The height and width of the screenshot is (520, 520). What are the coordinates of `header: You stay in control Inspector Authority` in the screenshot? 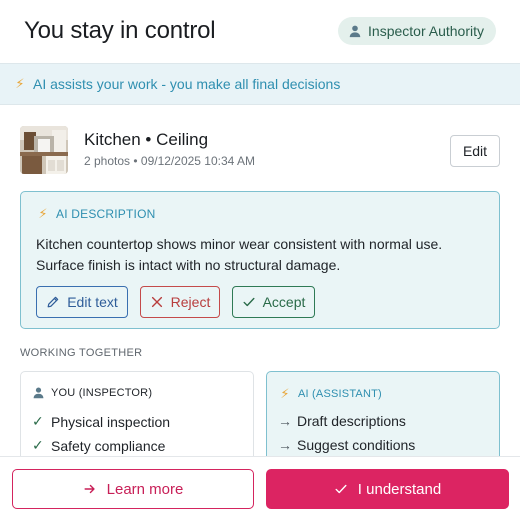 It's located at (260, 31).